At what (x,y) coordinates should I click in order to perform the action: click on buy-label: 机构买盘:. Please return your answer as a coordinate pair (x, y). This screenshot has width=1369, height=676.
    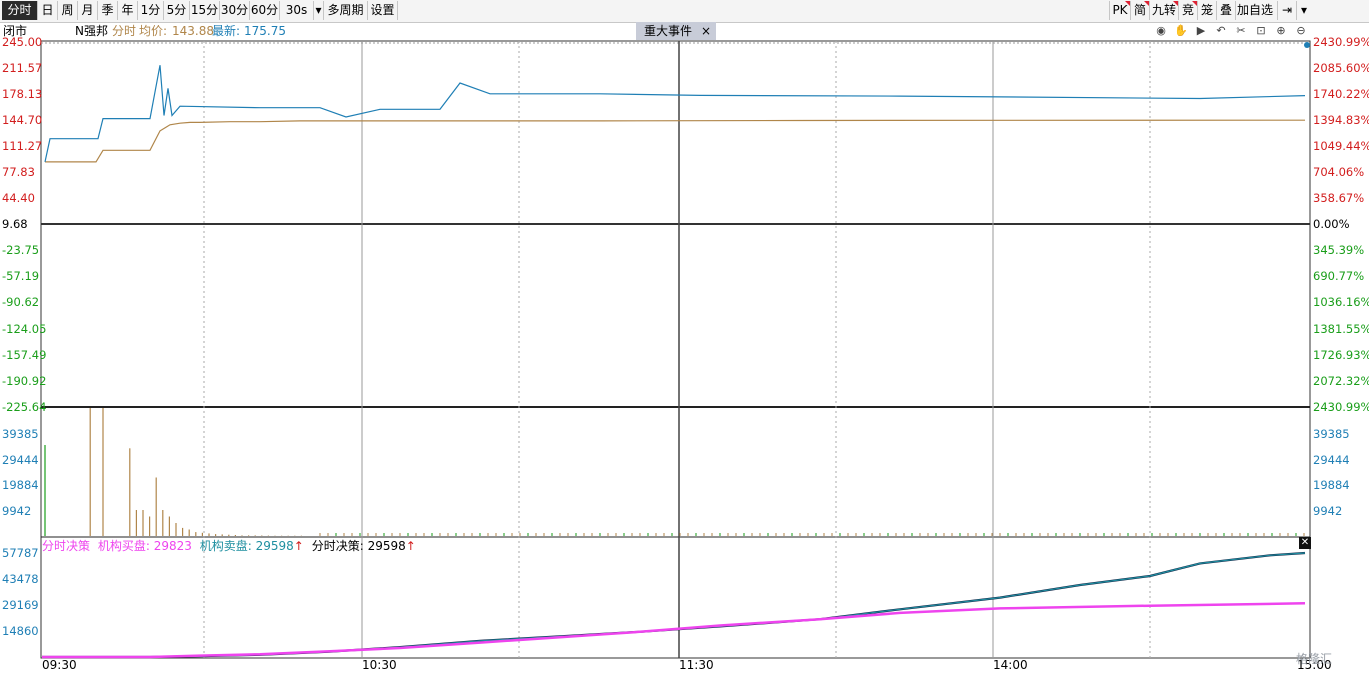
    Looking at the image, I should click on (123, 546).